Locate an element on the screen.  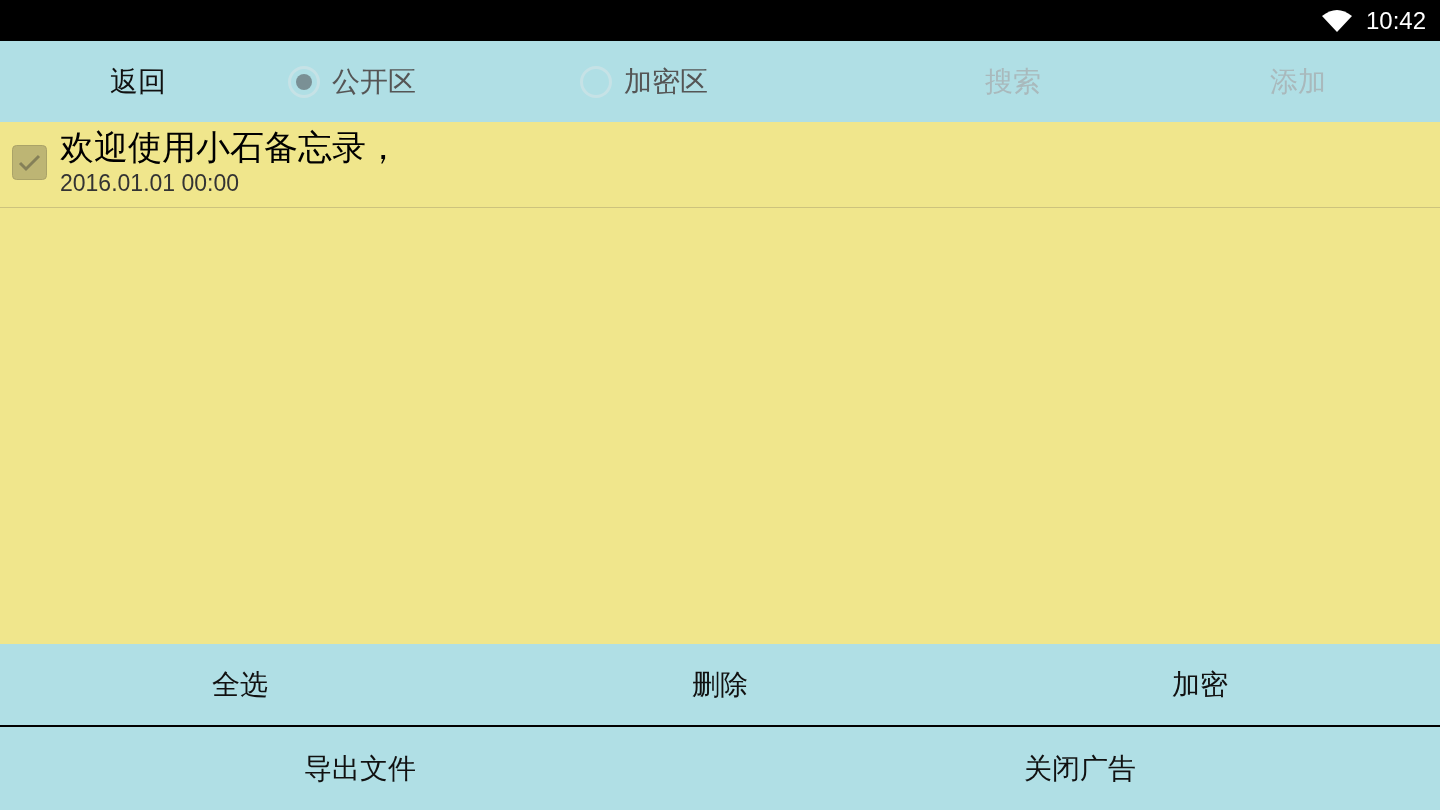
checkbox-checked-icon is located at coordinates (29, 162).